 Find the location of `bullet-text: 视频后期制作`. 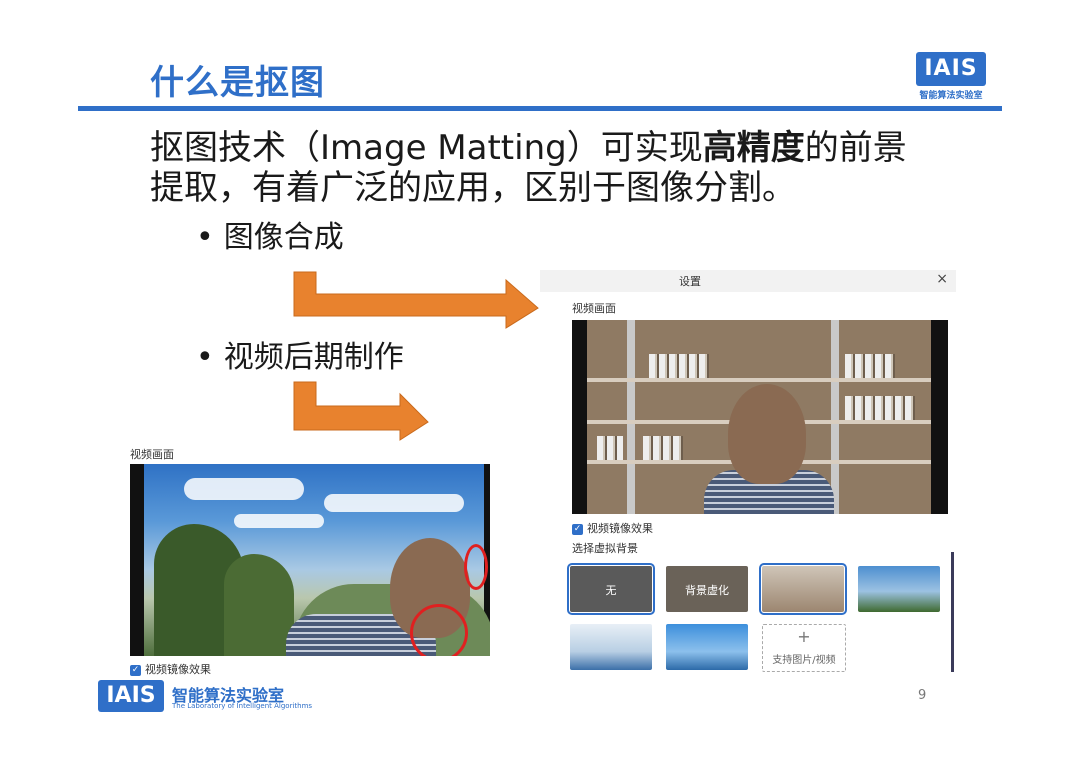

bullet-text: 视频后期制作 is located at coordinates (313, 357).